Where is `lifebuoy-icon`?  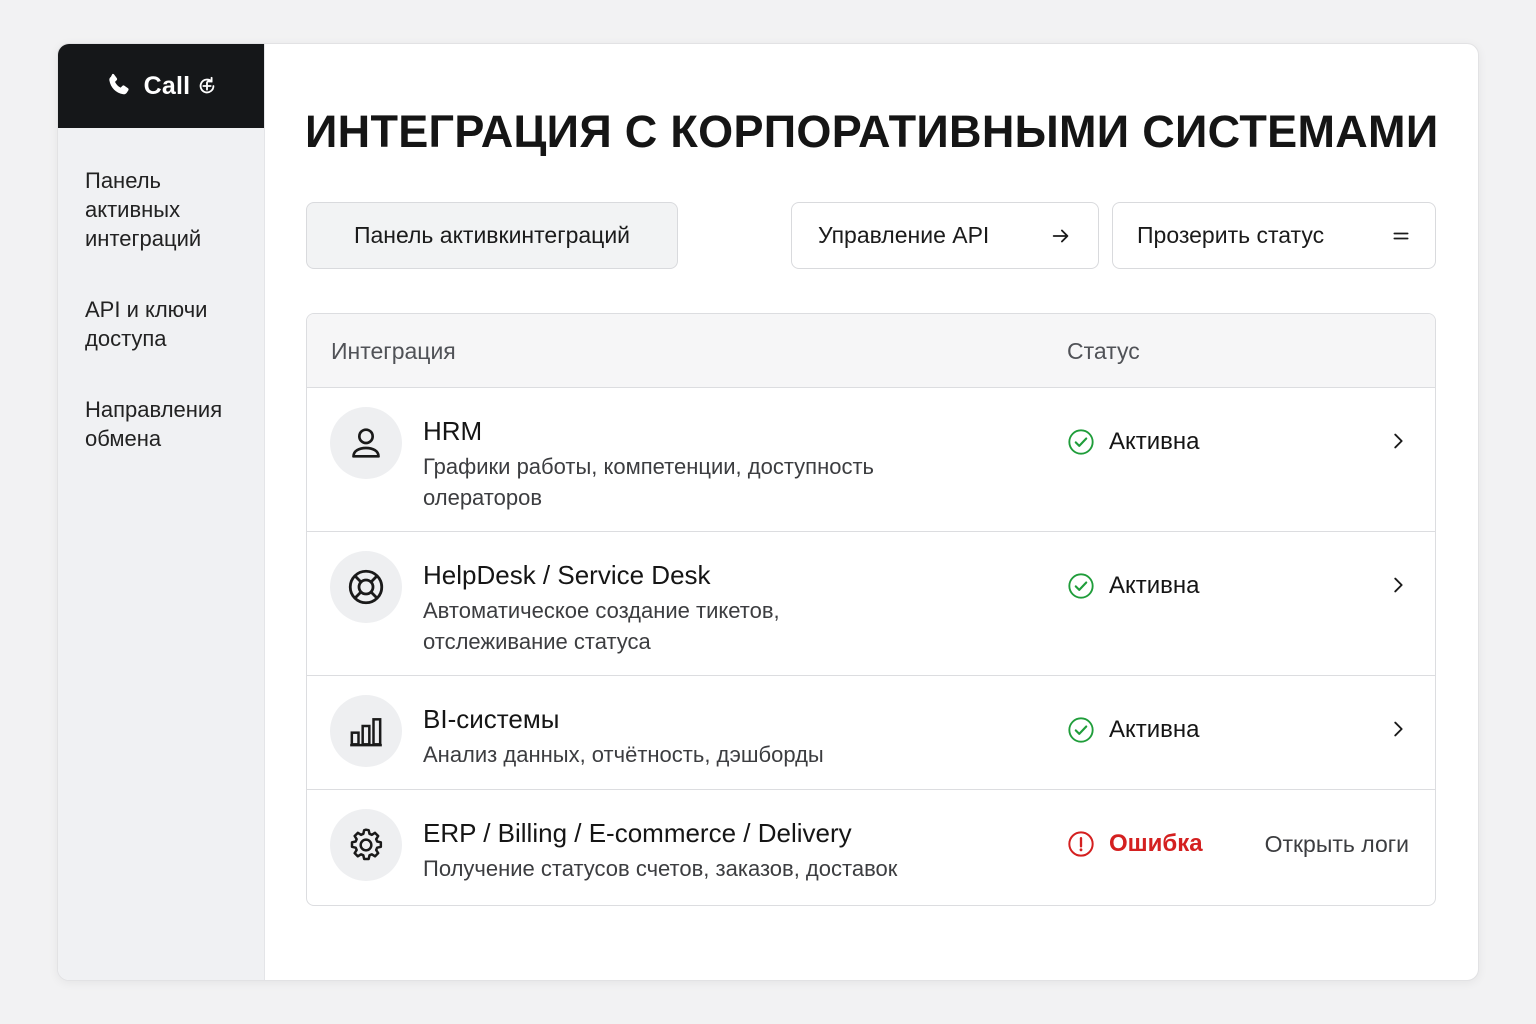
lifebuoy-icon is located at coordinates (366, 587).